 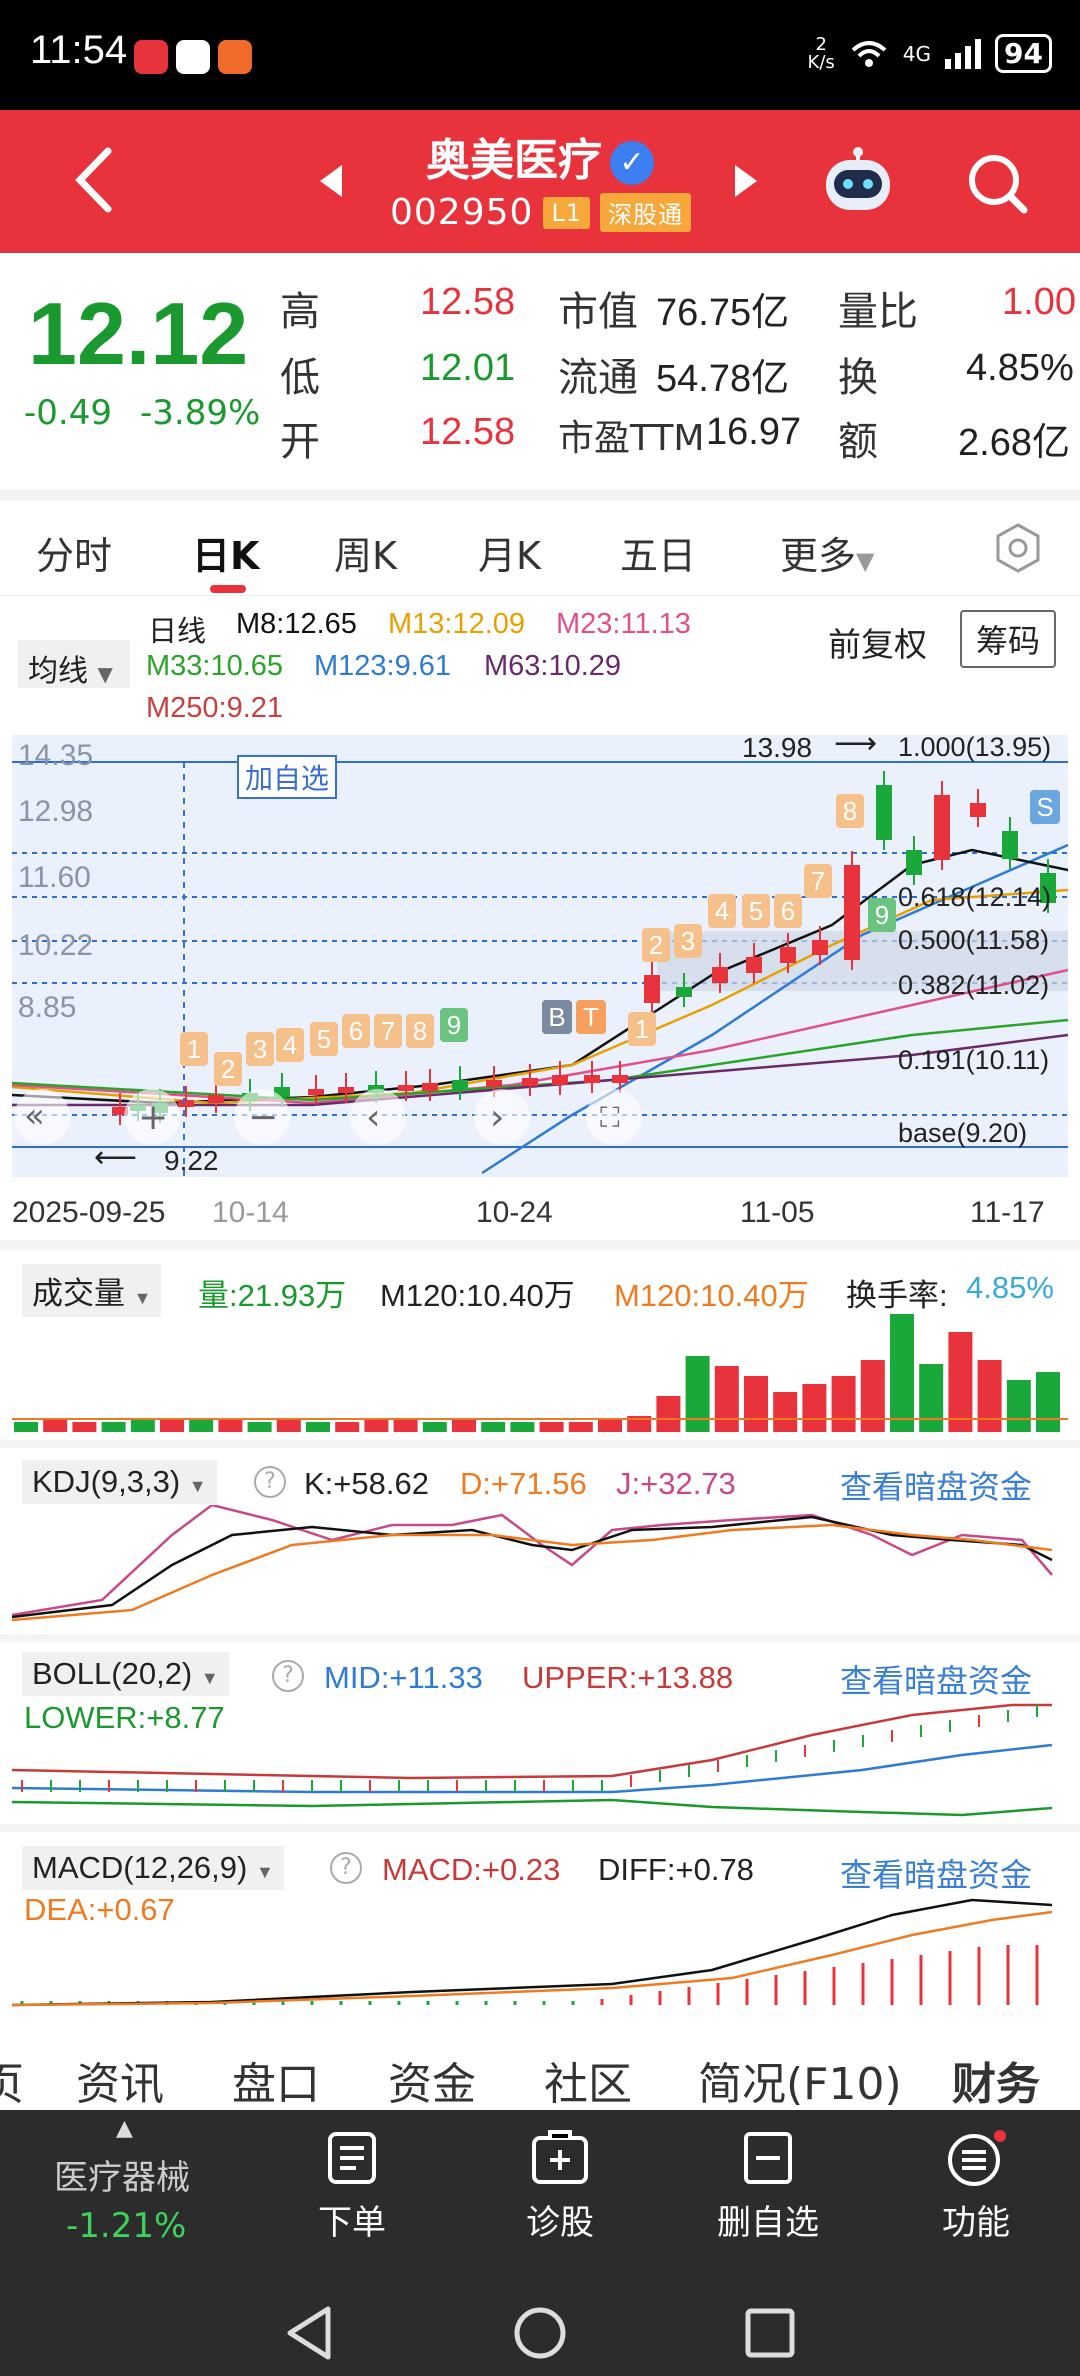 I want to click on value-open: 12.58, so click(x=468, y=432).